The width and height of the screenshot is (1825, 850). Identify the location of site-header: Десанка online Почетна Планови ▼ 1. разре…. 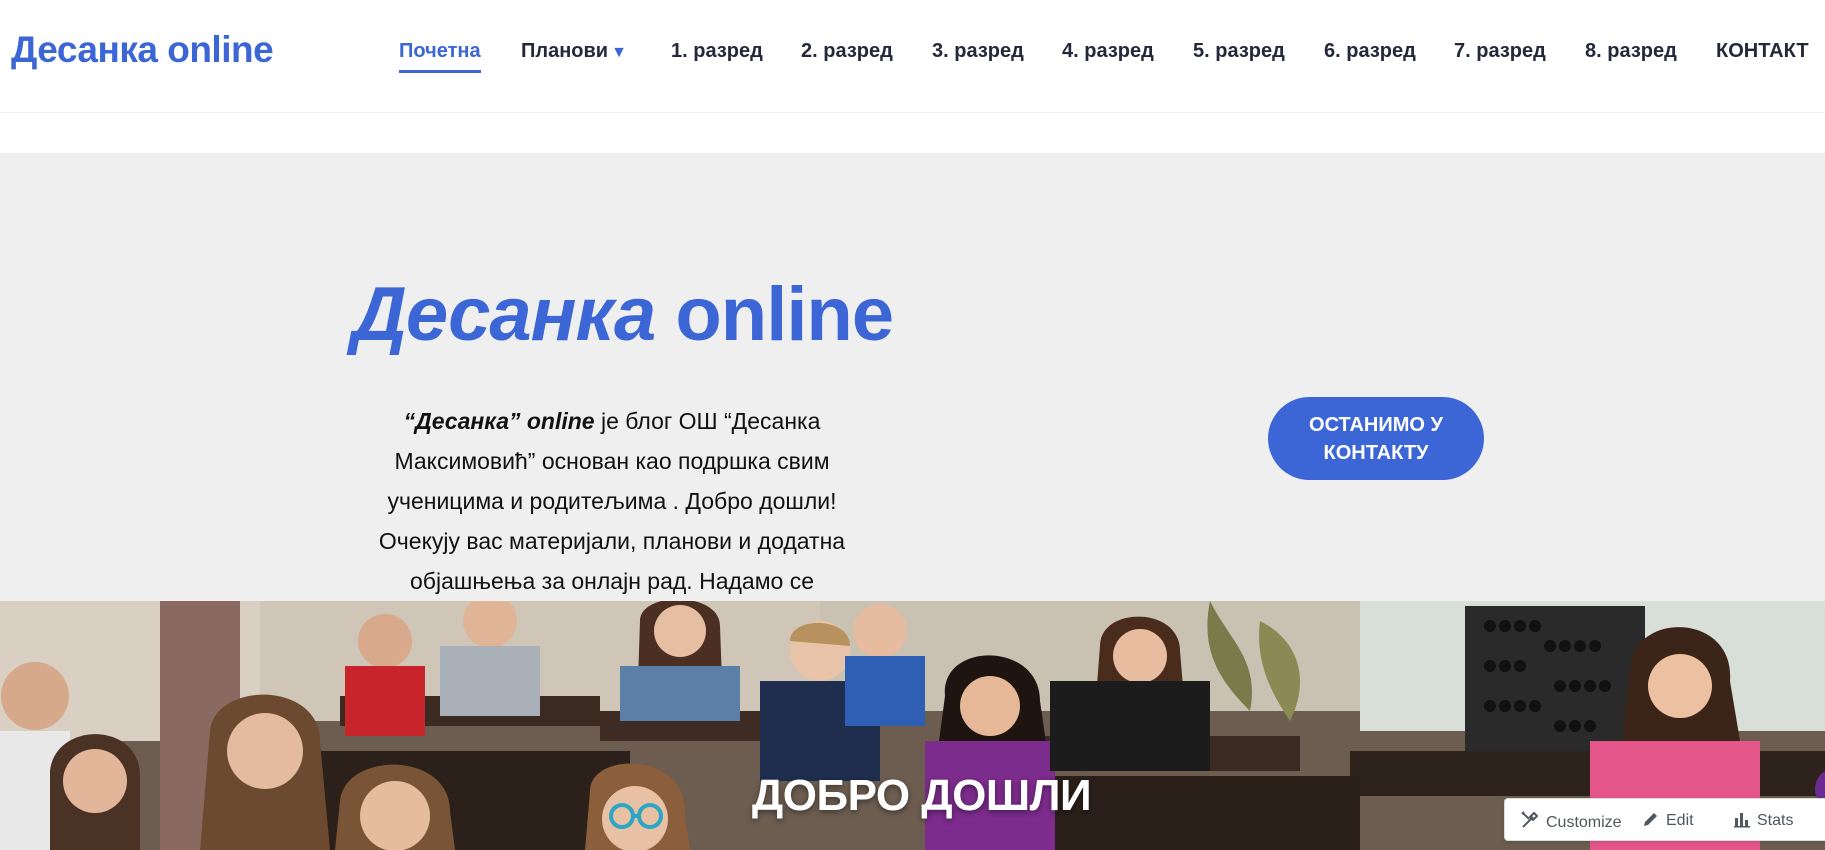
(912, 56).